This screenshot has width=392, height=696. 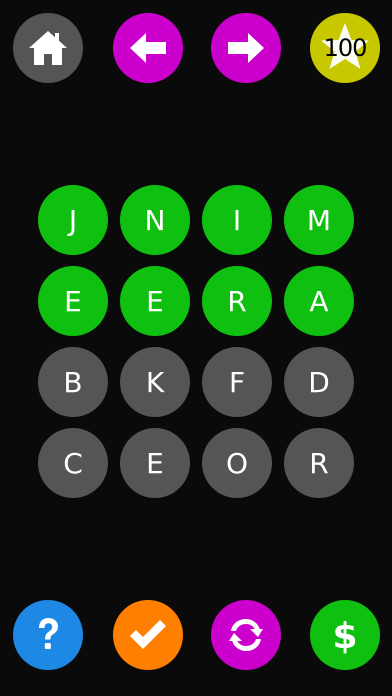 I want to click on letter-tile-available: B, so click(x=73, y=382).